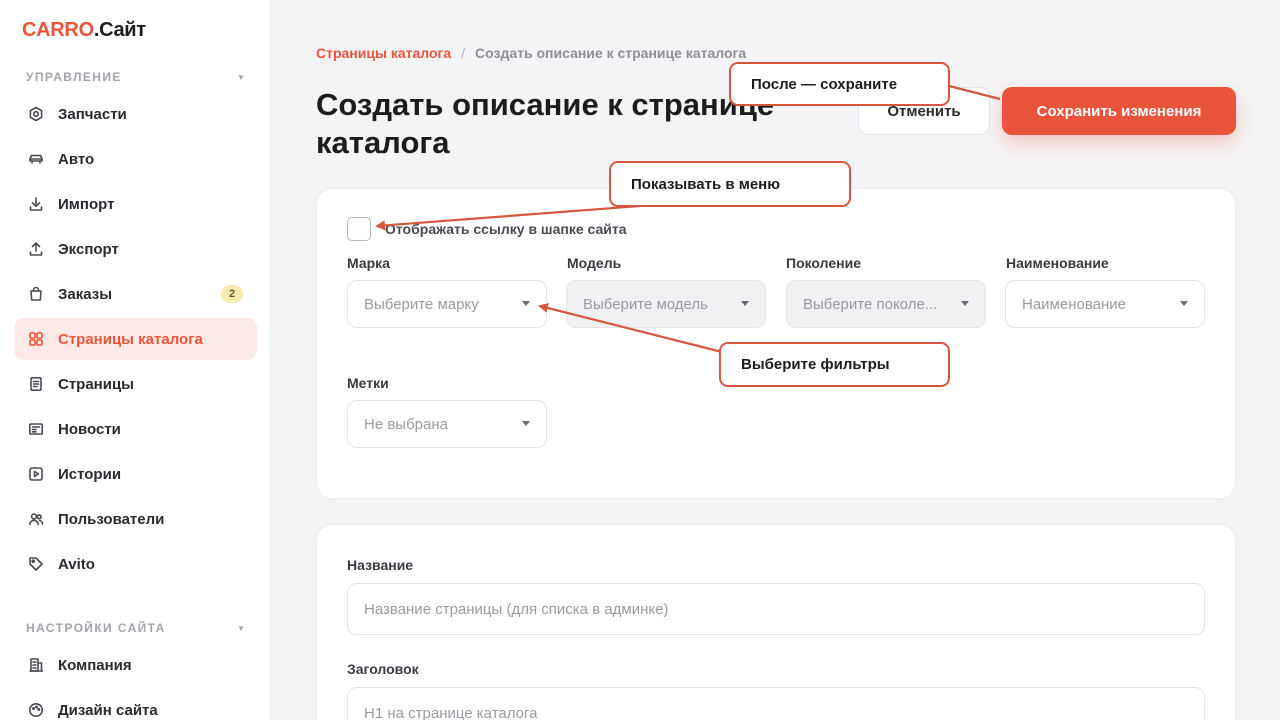 This screenshot has width=1280, height=720. What do you see at coordinates (383, 53) in the screenshot?
I see `breadcrumb-link-catalog-pages: Страницы каталога` at bounding box center [383, 53].